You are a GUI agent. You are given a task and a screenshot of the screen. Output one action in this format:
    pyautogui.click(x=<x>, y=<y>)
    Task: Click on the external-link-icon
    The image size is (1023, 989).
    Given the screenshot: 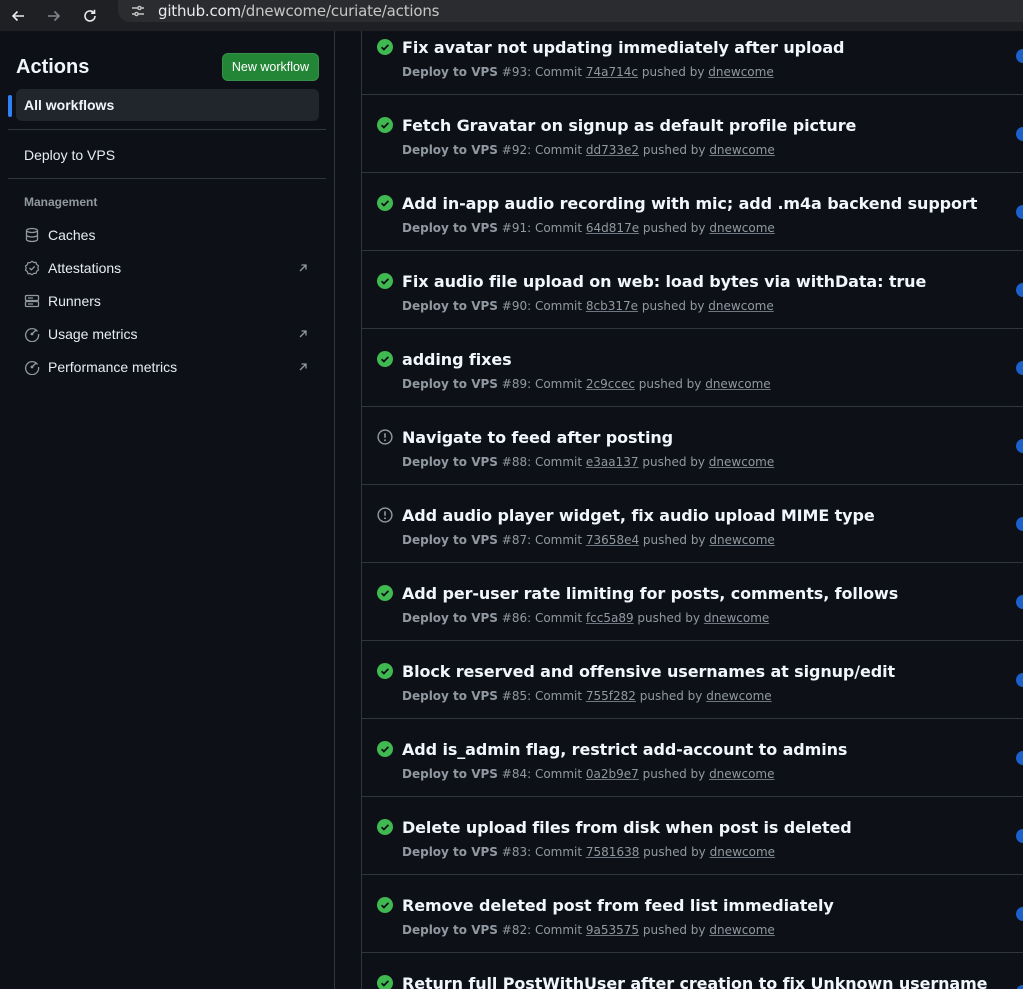 What is the action you would take?
    pyautogui.click(x=303, y=334)
    